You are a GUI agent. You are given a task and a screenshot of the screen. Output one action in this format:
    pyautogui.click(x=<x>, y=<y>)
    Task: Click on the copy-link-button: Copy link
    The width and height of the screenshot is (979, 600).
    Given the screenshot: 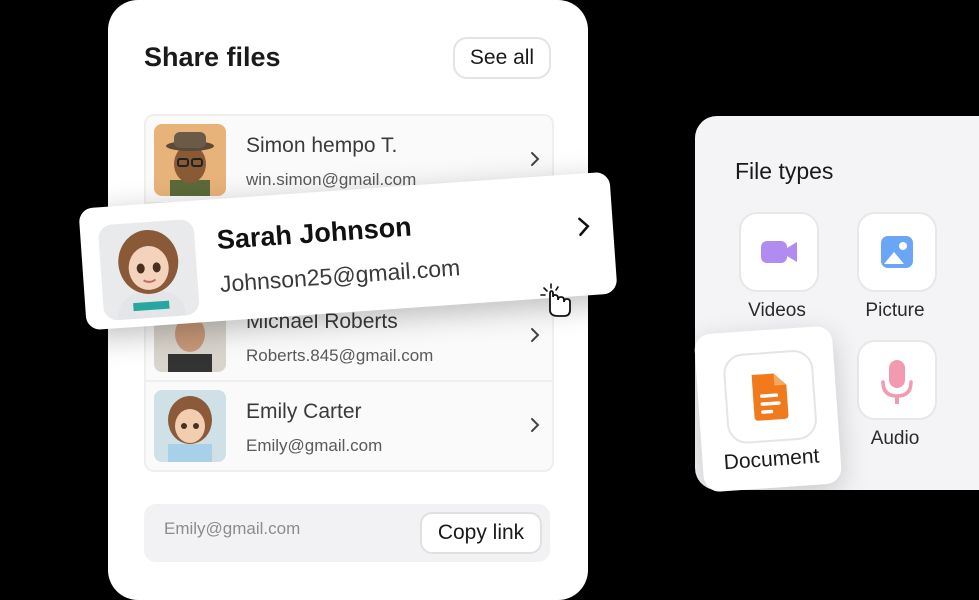 What is the action you would take?
    pyautogui.click(x=481, y=533)
    